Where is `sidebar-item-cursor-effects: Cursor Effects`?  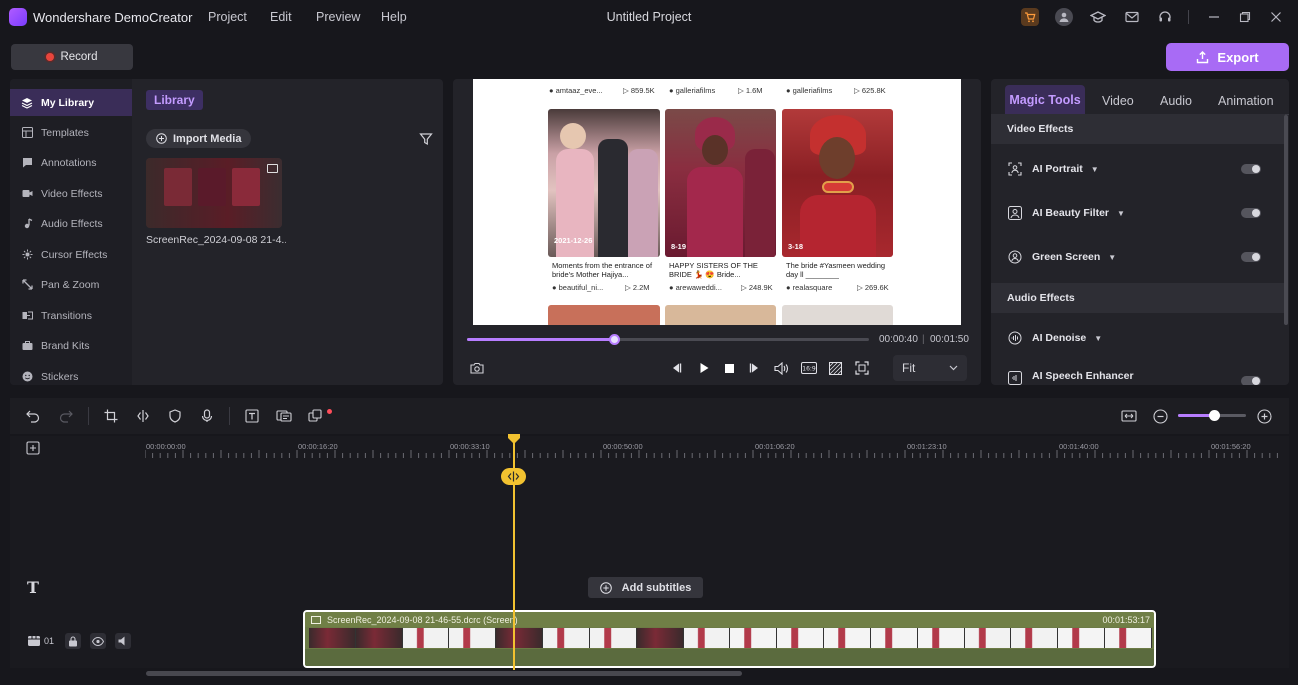 sidebar-item-cursor-effects: Cursor Effects is located at coordinates (71, 254).